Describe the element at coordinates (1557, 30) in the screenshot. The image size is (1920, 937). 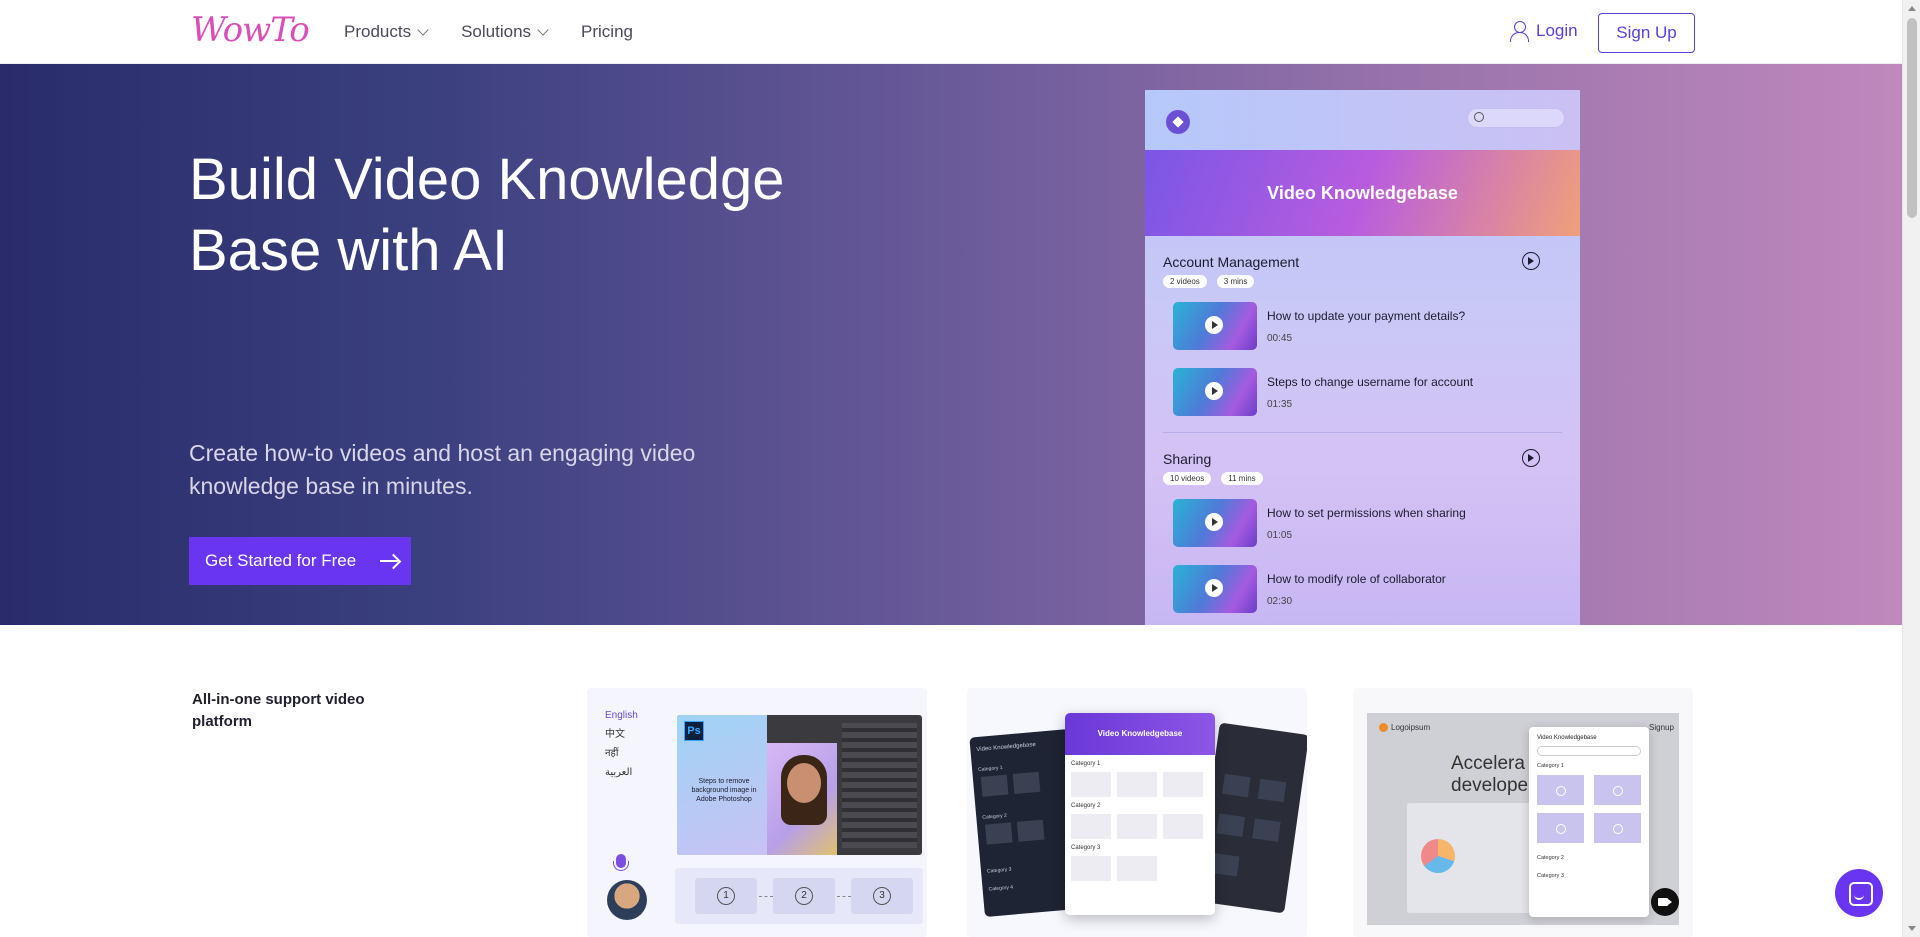
I see `login-label: Login` at that location.